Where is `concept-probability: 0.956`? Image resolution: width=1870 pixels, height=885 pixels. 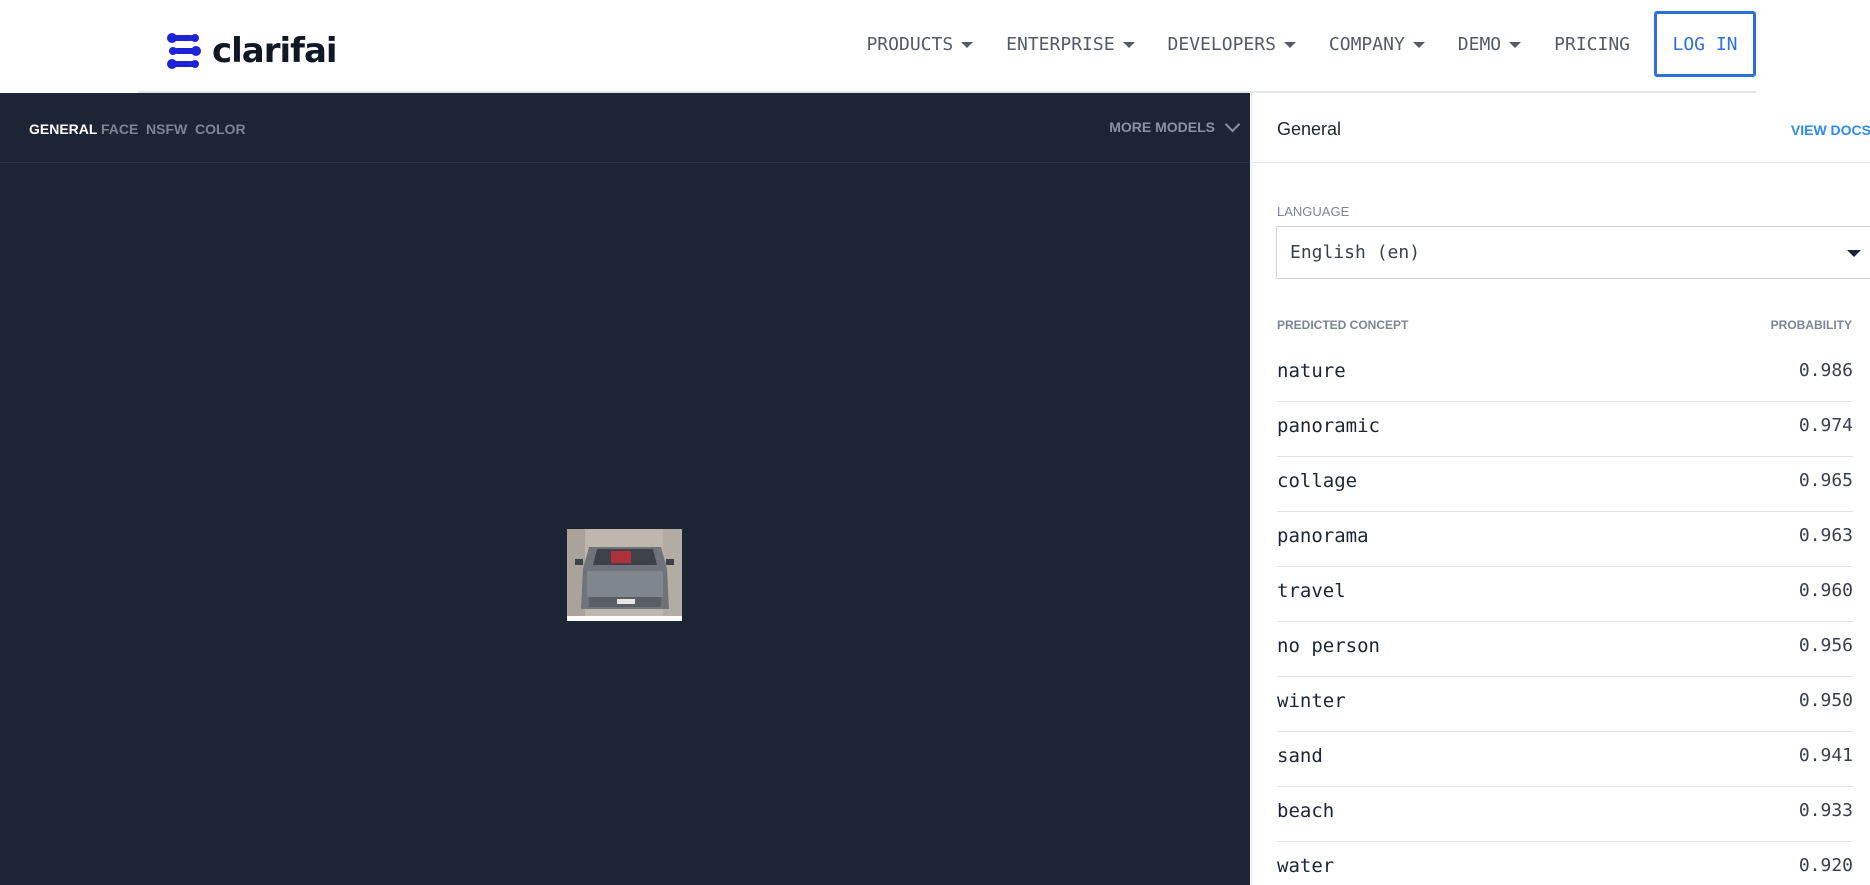 concept-probability: 0.956 is located at coordinates (1825, 645).